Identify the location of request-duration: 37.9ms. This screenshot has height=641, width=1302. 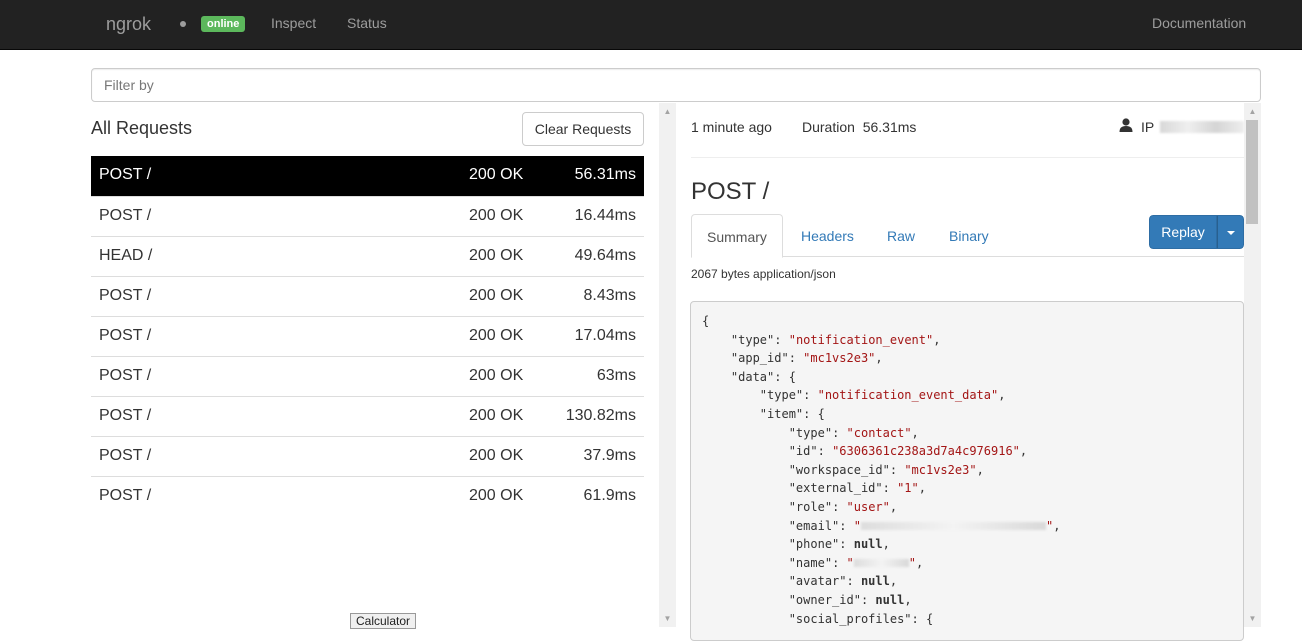
(609, 455).